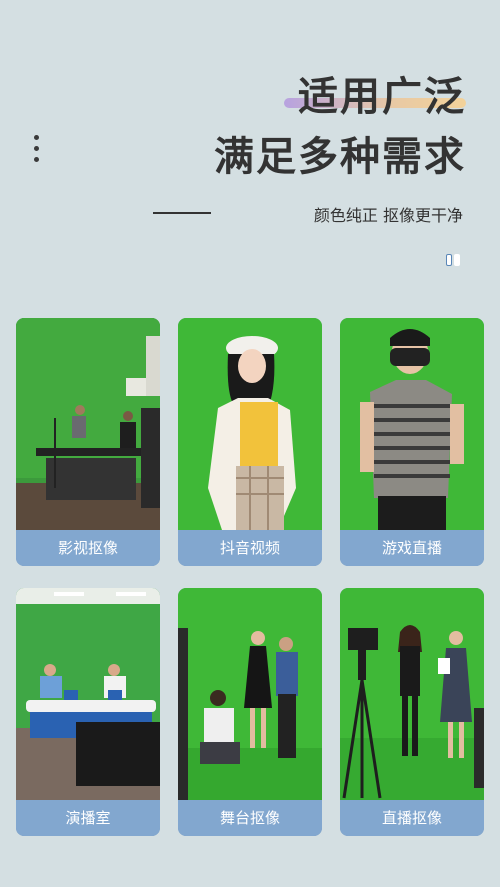  I want to click on film-studio-photo, so click(88, 424).